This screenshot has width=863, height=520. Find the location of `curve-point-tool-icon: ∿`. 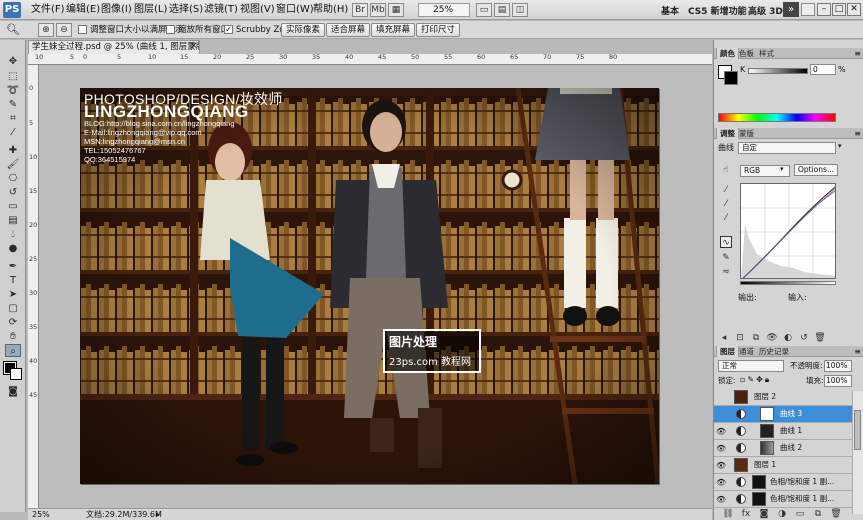

curve-point-tool-icon: ∿ is located at coordinates (726, 242).